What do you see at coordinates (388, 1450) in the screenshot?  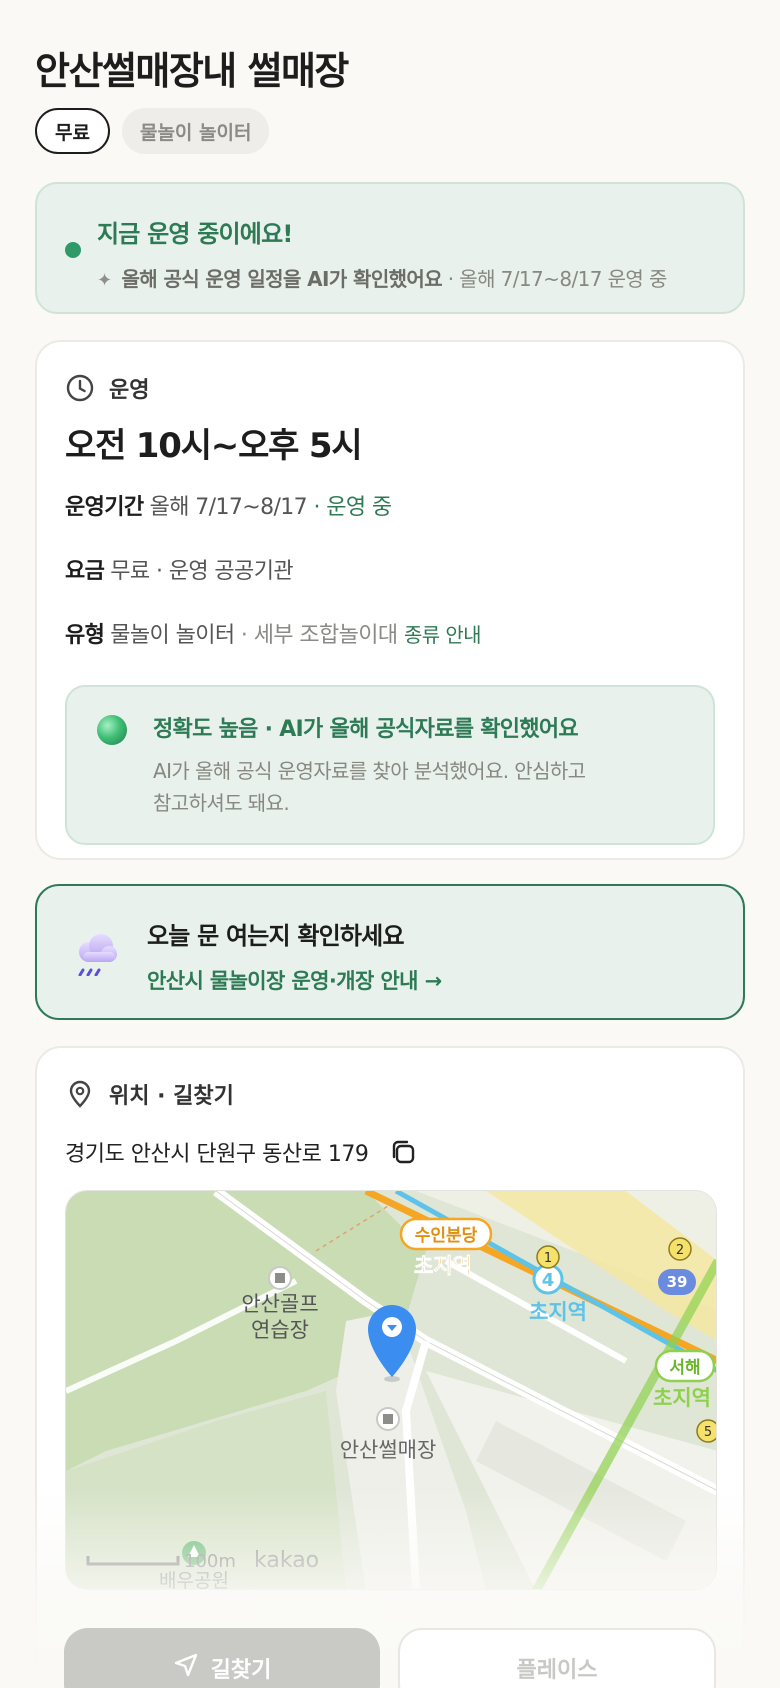 I see `map-label-sled: 안산썰매장` at bounding box center [388, 1450].